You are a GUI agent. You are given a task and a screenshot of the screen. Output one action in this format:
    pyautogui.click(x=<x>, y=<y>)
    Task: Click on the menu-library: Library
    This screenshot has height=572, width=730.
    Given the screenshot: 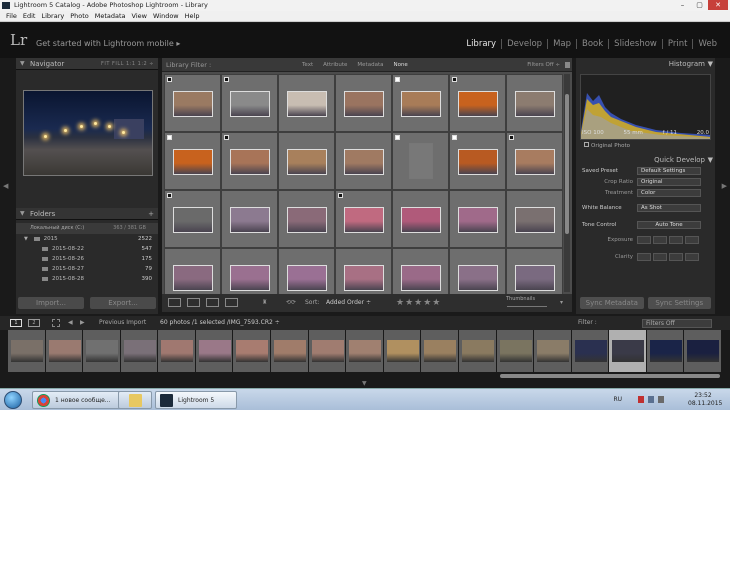 What is the action you would take?
    pyautogui.click(x=52, y=16)
    